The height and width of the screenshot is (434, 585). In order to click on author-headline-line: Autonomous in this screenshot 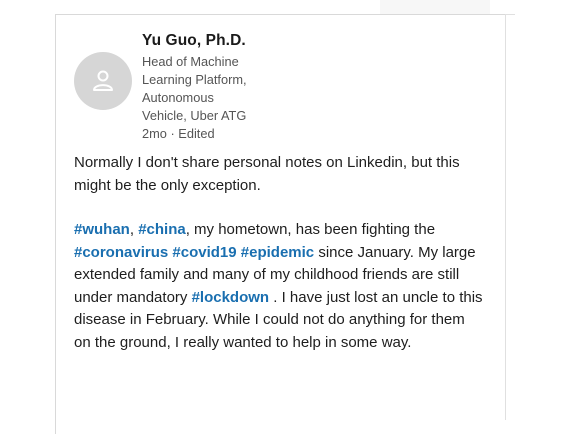, I will do `click(178, 97)`.